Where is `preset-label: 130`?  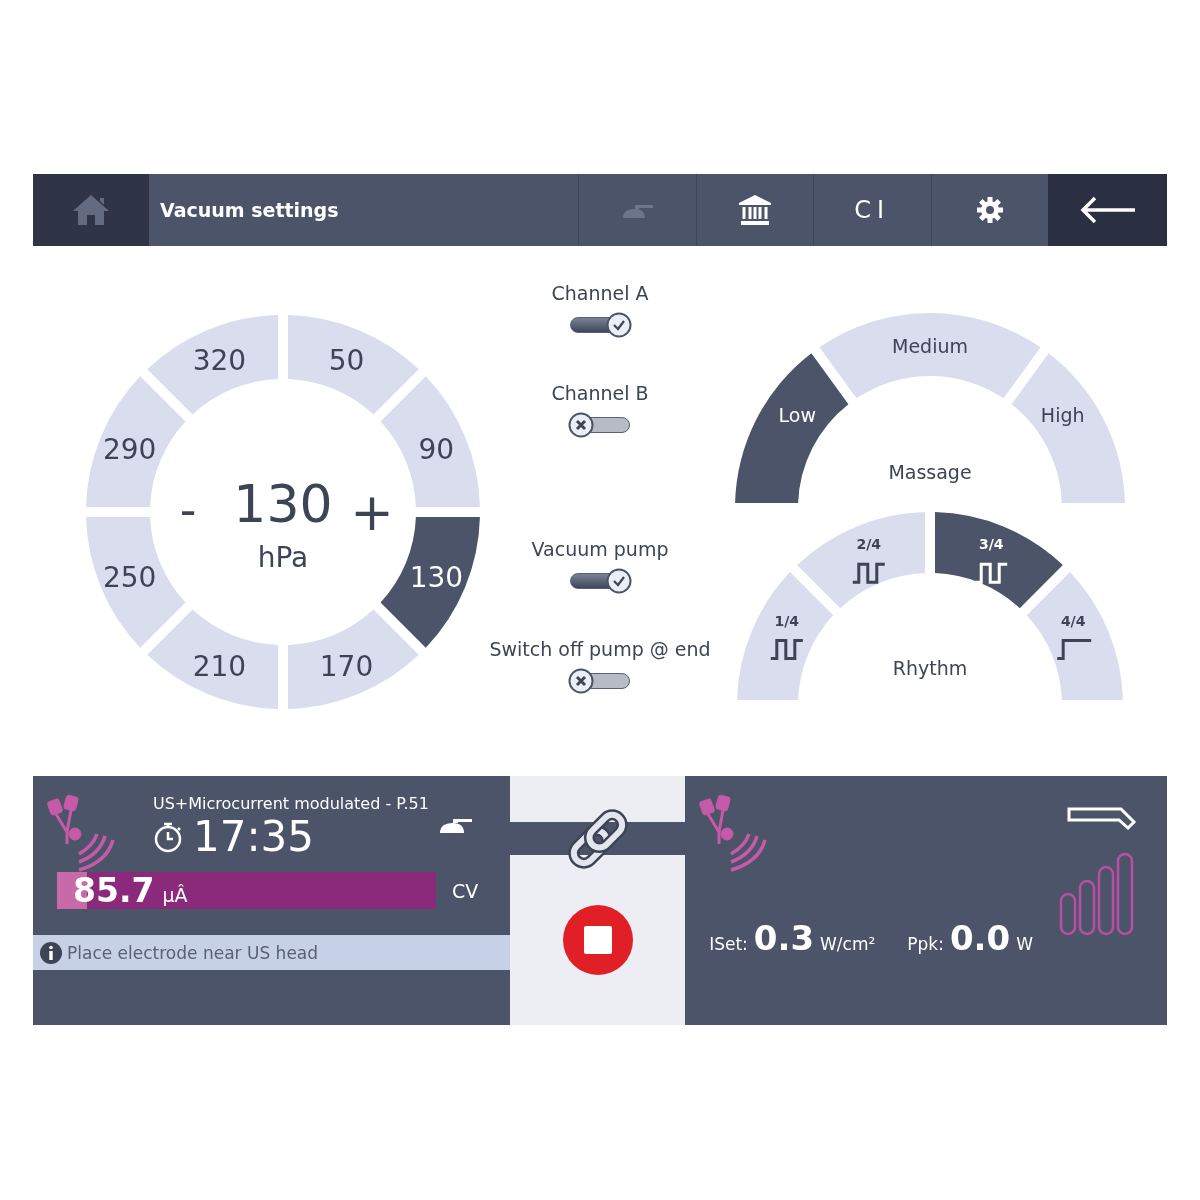
preset-label: 130 is located at coordinates (436, 577).